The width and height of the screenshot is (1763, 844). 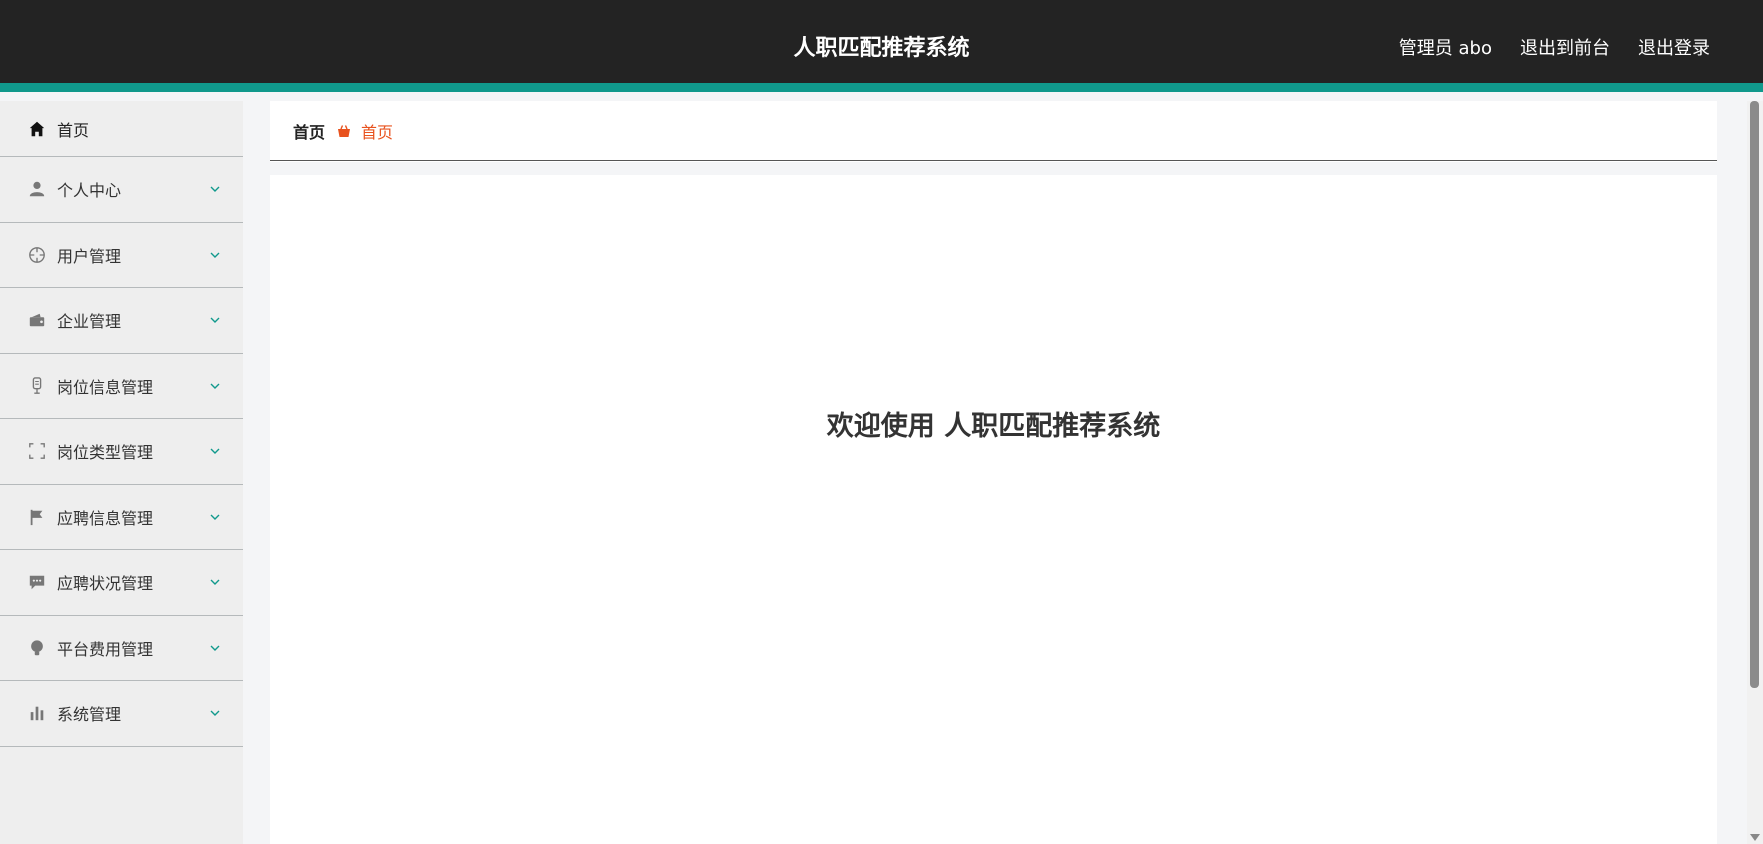 I want to click on sidebar-item-job-info-management: 岗位信息管理, so click(x=121, y=386).